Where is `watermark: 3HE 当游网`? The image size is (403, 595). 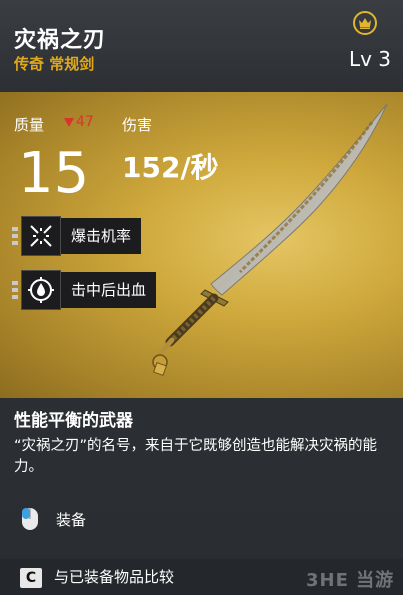
watermark: 3HE 当游网 is located at coordinates (350, 580).